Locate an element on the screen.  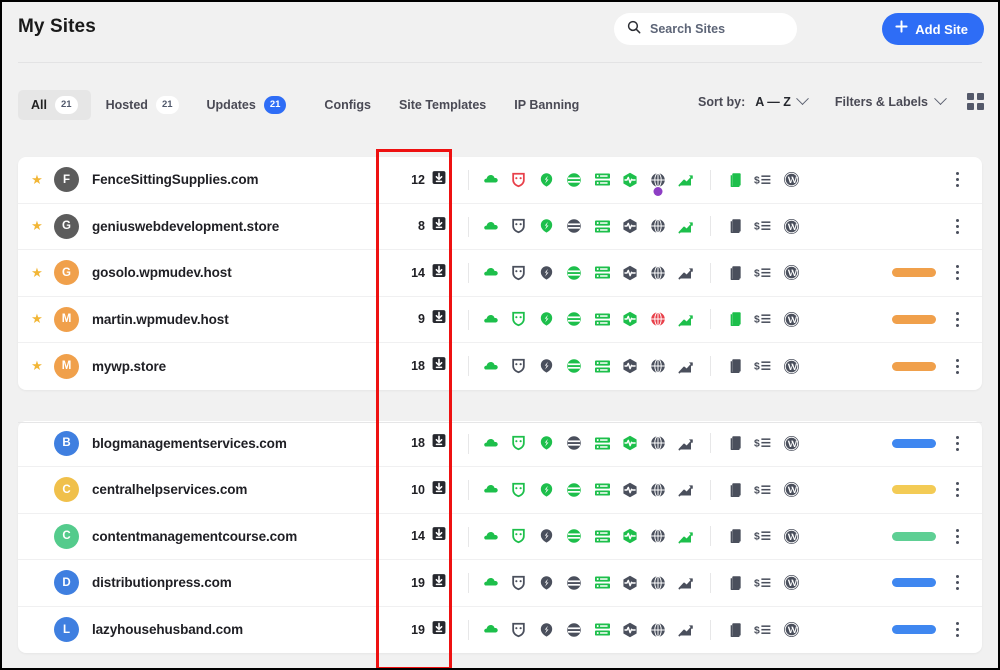
table-row: ★ Mmartin.wpmudev.host 9 $ is located at coordinates (500, 319).